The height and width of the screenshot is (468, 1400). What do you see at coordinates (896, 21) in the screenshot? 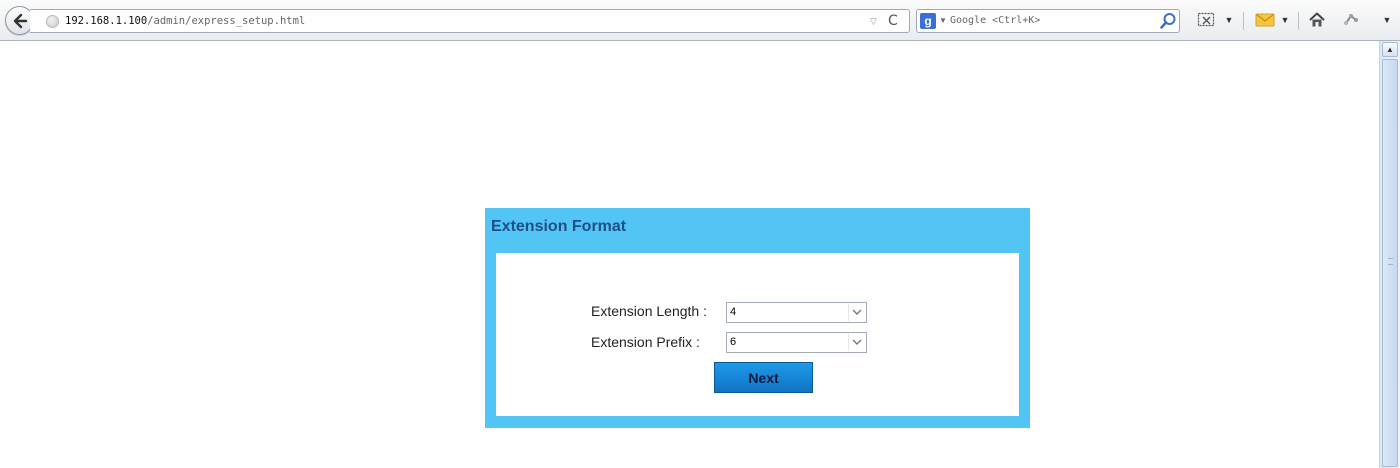
I see `reload-icon: C` at bounding box center [896, 21].